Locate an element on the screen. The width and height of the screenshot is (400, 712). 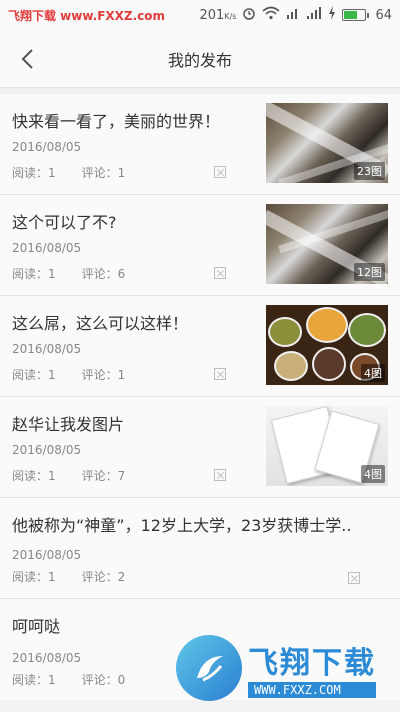
wifi-icon is located at coordinates (271, 15).